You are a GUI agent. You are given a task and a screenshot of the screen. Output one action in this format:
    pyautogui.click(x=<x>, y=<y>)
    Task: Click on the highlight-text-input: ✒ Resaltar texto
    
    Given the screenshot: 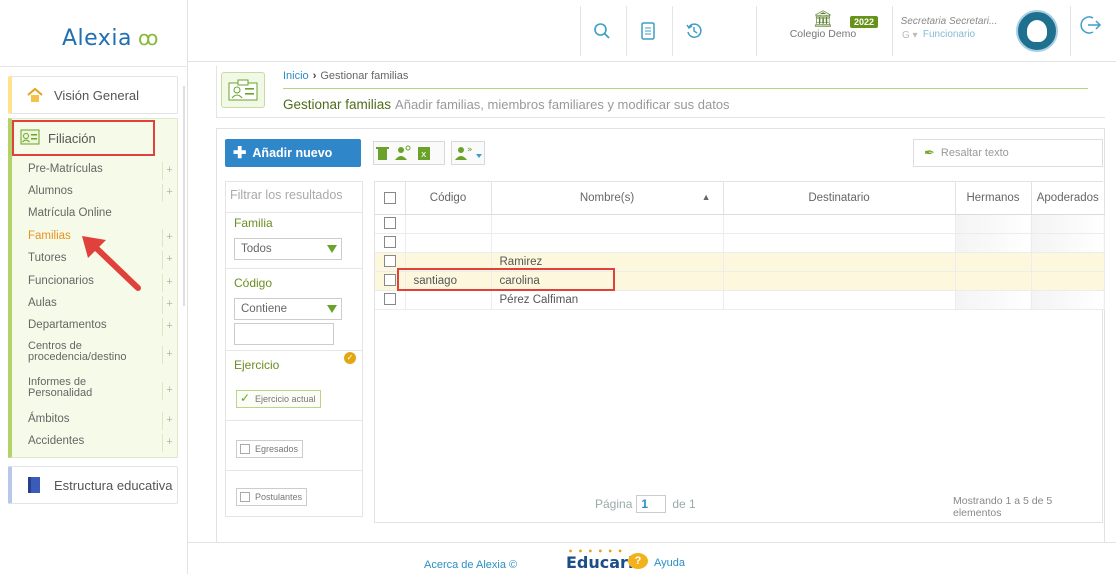 What is the action you would take?
    pyautogui.click(x=1008, y=153)
    